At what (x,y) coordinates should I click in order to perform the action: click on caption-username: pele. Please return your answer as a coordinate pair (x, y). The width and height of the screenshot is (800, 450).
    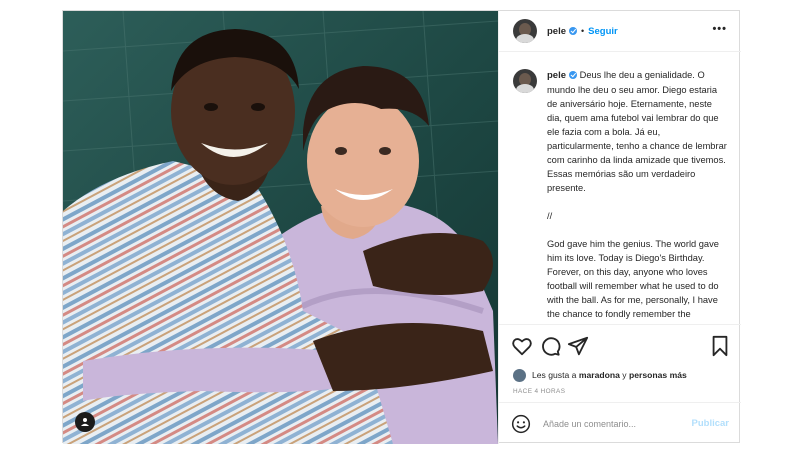
    Looking at the image, I should click on (556, 75).